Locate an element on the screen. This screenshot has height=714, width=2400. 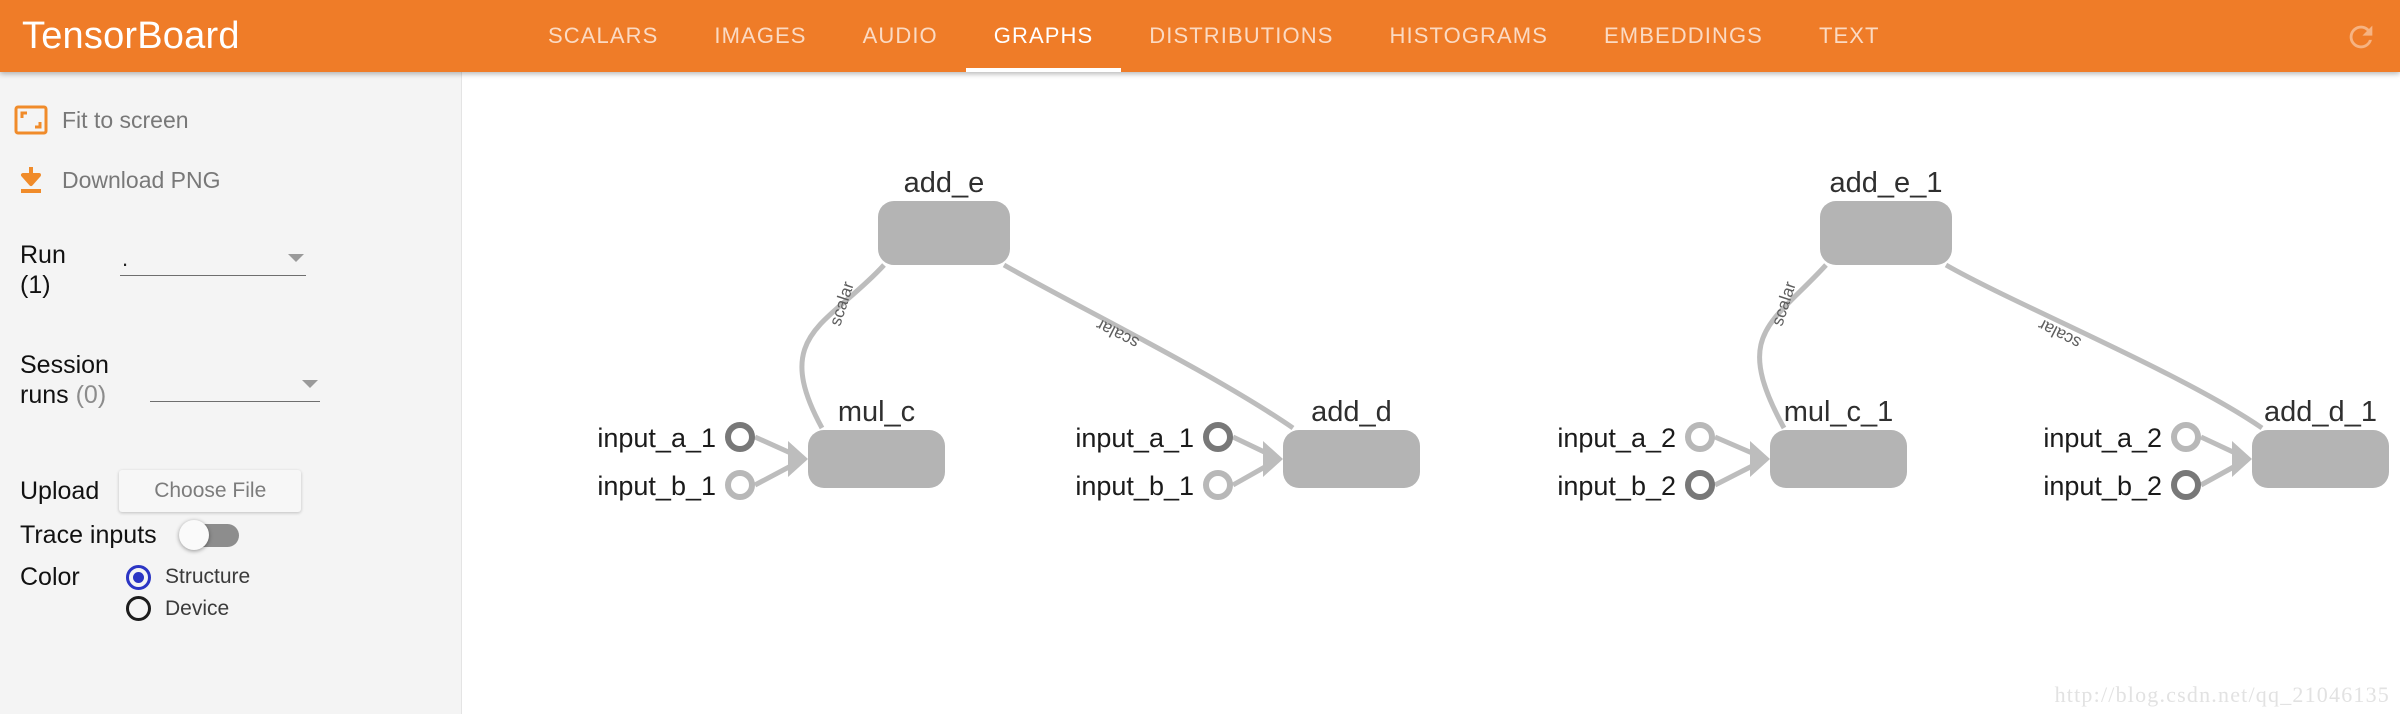
color-option-device-row: Device is located at coordinates (240, 608).